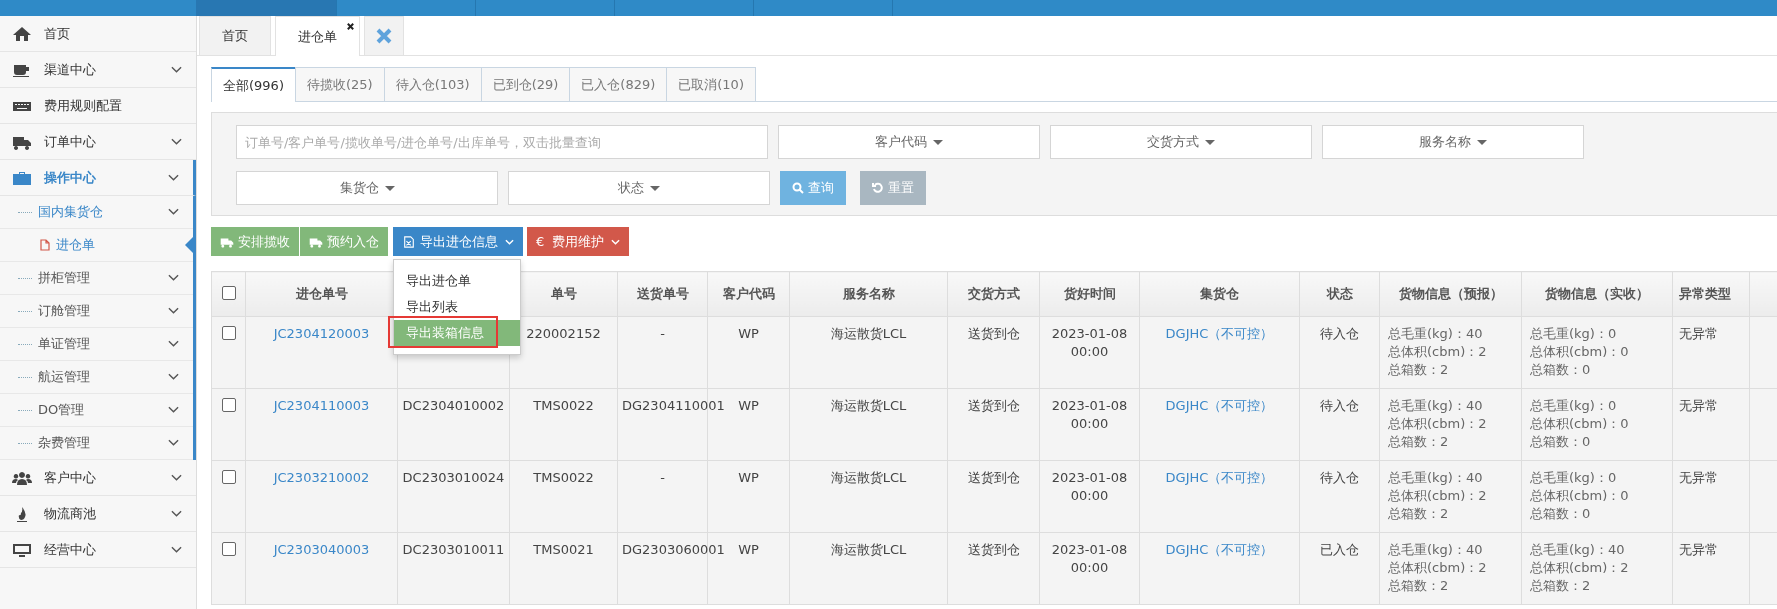 This screenshot has width=1777, height=609. Describe the element at coordinates (96, 212) in the screenshot. I see `sidebar-subitem: 国内集货仓` at that location.